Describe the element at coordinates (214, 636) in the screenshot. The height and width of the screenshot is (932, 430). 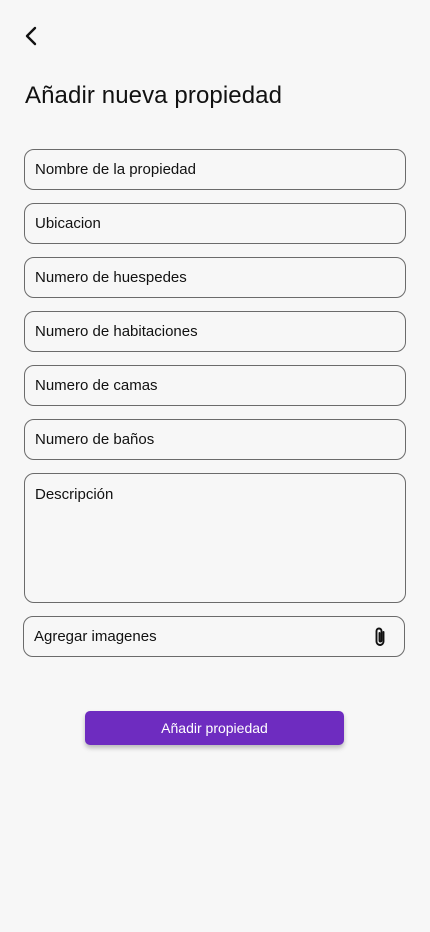
I see `add-images-field: Agregar imagenes` at that location.